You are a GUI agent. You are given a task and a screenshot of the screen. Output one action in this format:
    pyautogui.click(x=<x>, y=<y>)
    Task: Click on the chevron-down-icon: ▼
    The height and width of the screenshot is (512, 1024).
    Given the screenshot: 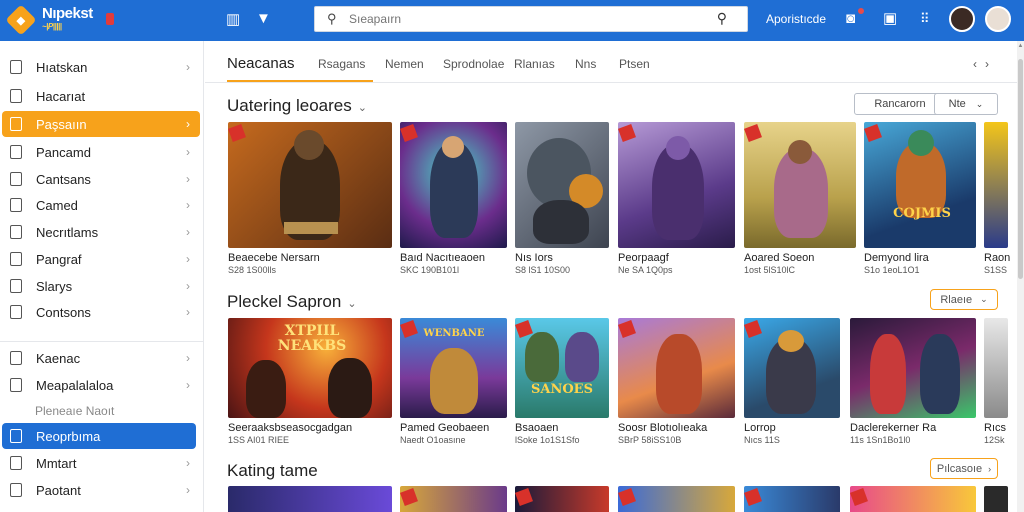 What is the action you would take?
    pyautogui.click(x=263, y=19)
    